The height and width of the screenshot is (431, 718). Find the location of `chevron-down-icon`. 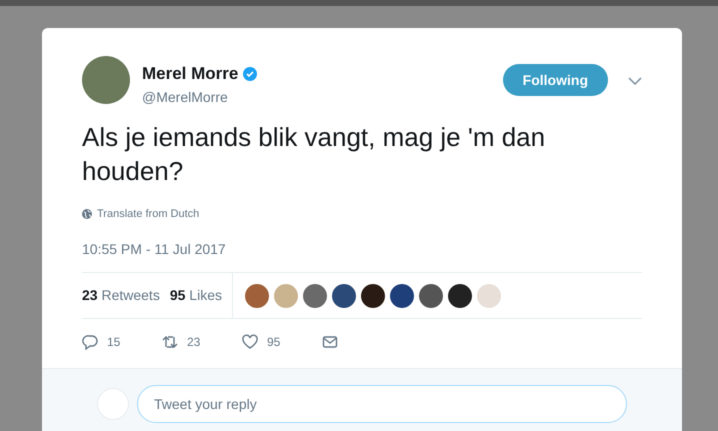

chevron-down-icon is located at coordinates (635, 81).